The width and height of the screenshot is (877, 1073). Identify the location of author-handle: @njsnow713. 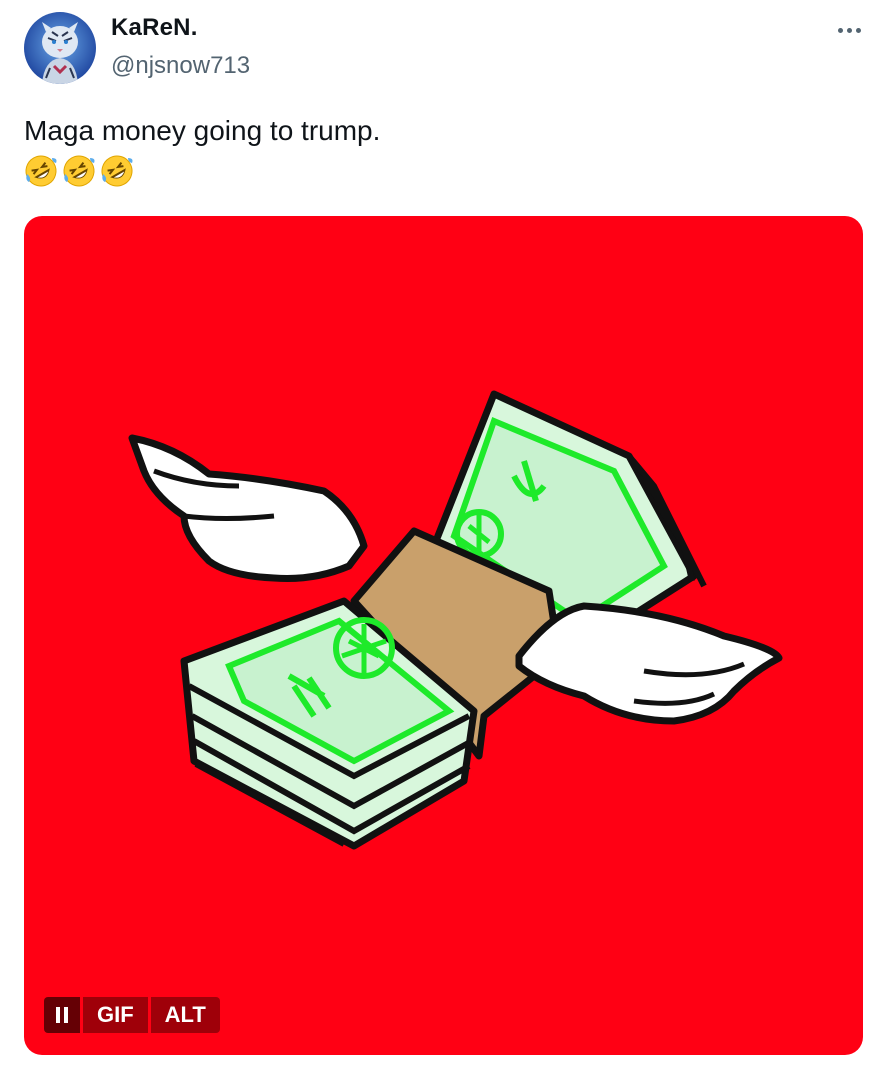
(180, 66).